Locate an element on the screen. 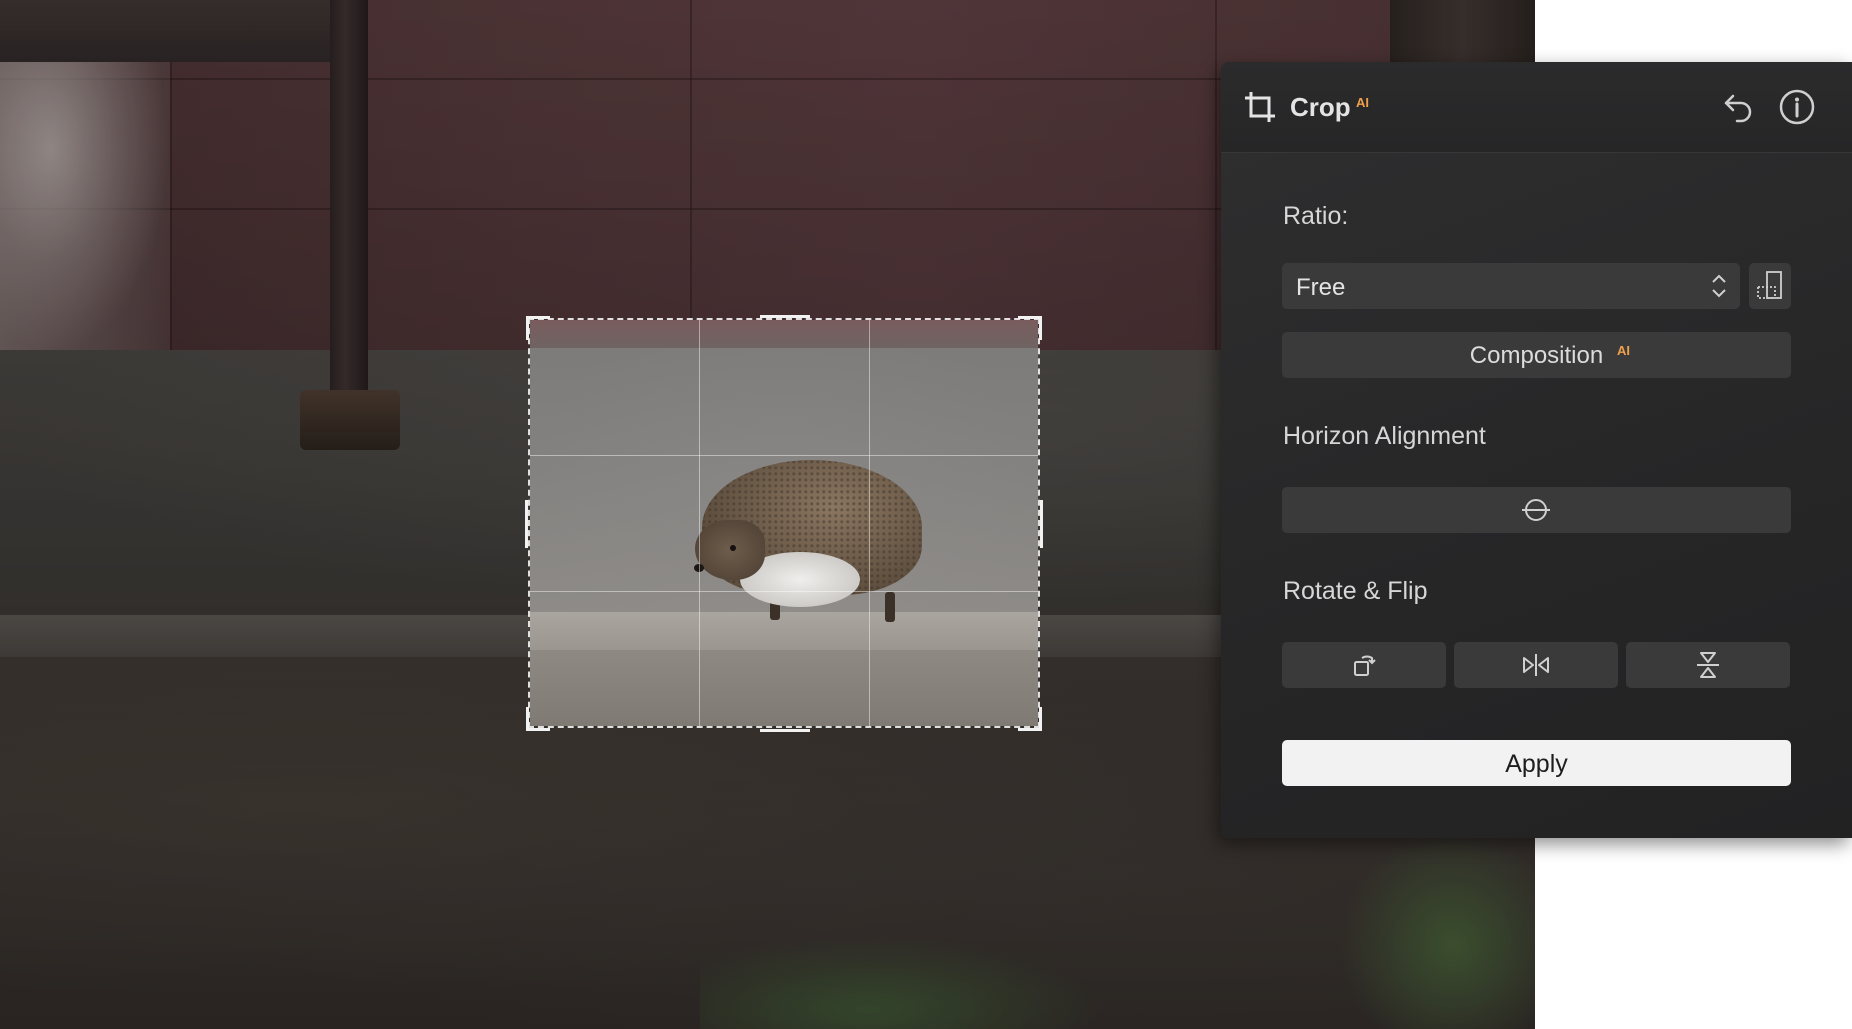 This screenshot has width=1852, height=1029. horizon-alignment-button is located at coordinates (1536, 510).